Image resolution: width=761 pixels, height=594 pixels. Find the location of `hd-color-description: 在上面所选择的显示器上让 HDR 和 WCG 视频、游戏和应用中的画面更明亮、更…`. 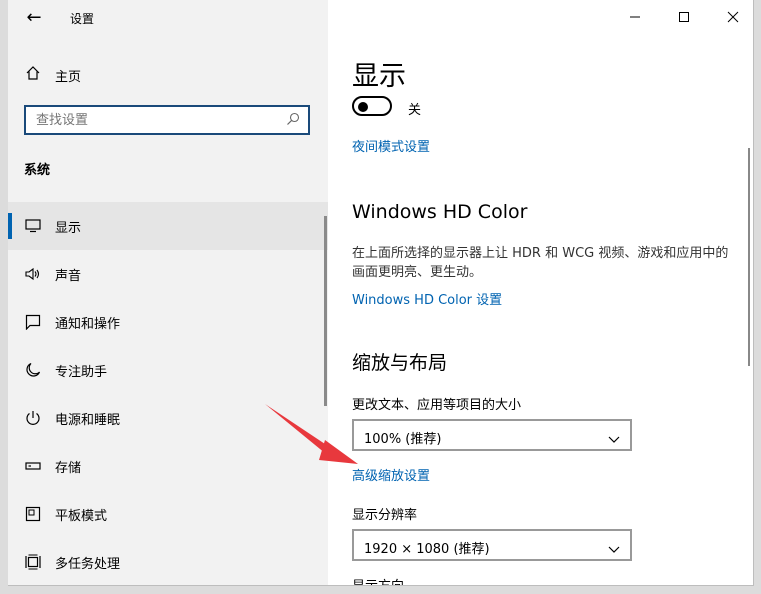

hd-color-description: 在上面所选择的显示器上让 HDR 和 WCG 视频、游戏和应用中的画面更明亮、更… is located at coordinates (540, 263).